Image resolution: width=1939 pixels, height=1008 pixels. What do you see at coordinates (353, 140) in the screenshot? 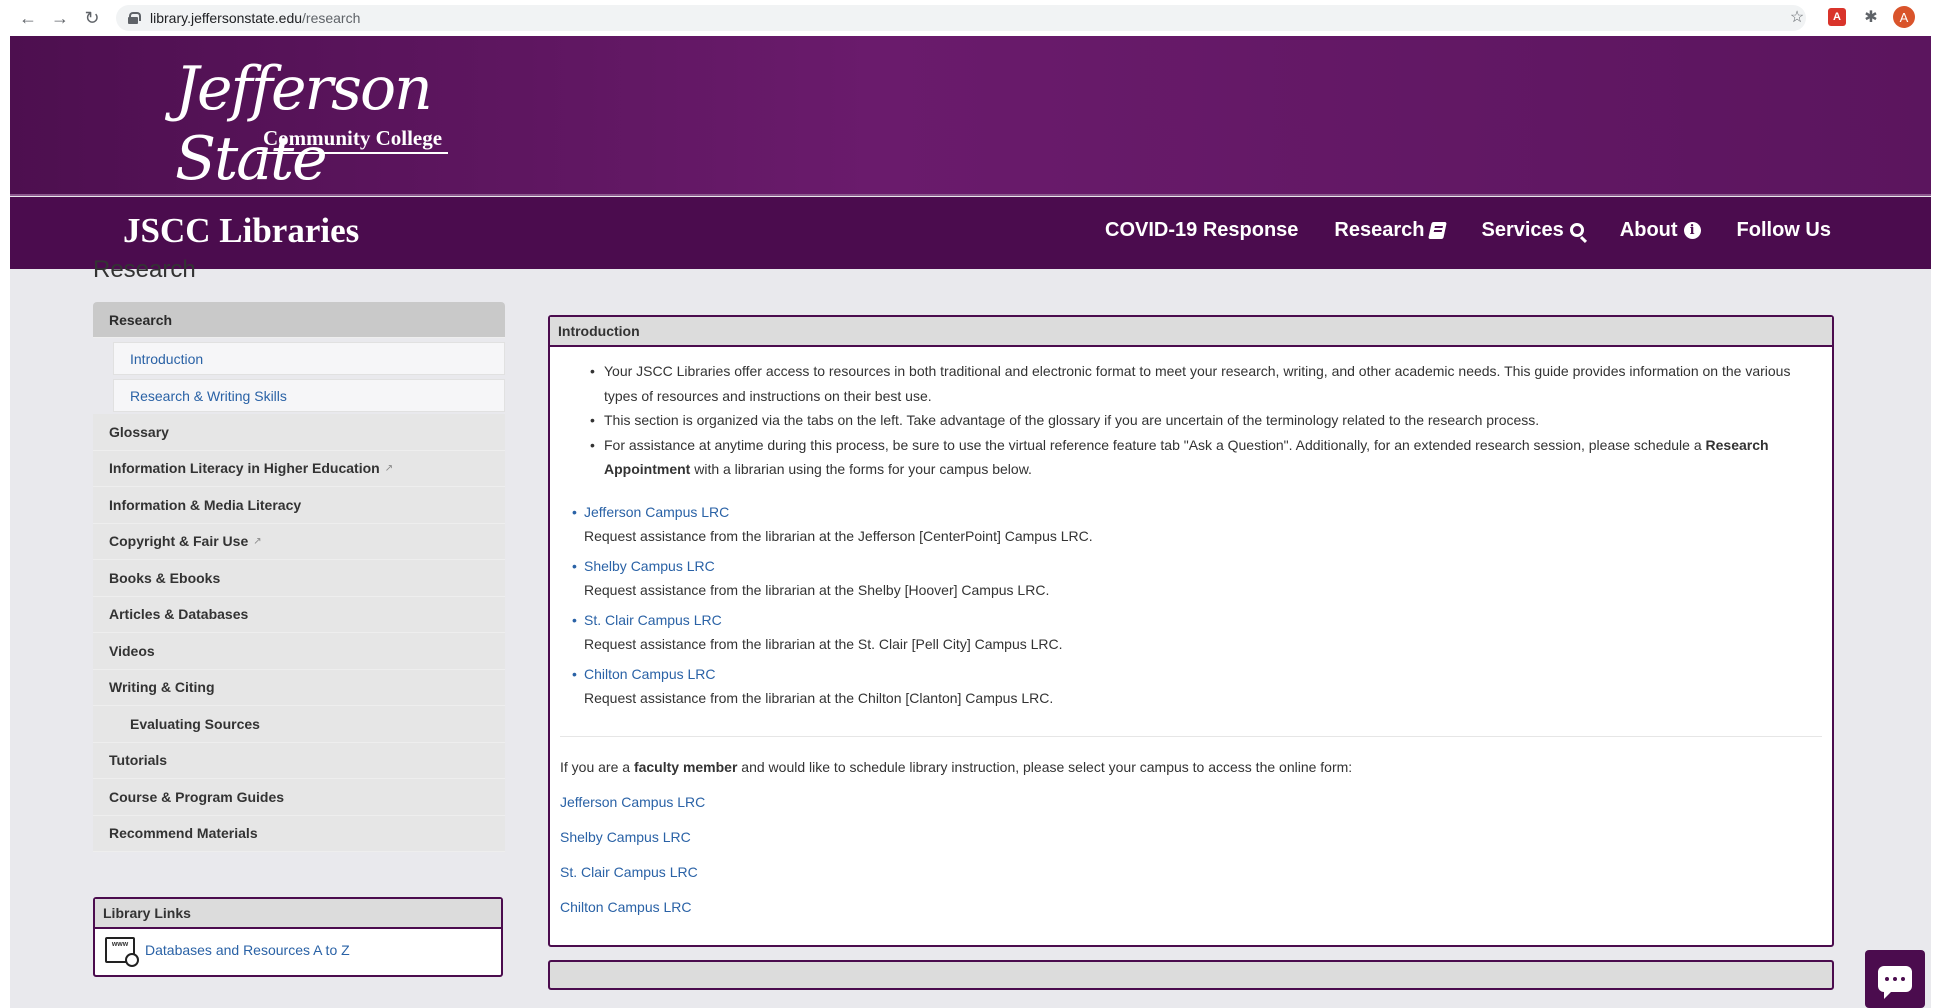
I see `logo-subtitle: Community College` at bounding box center [353, 140].